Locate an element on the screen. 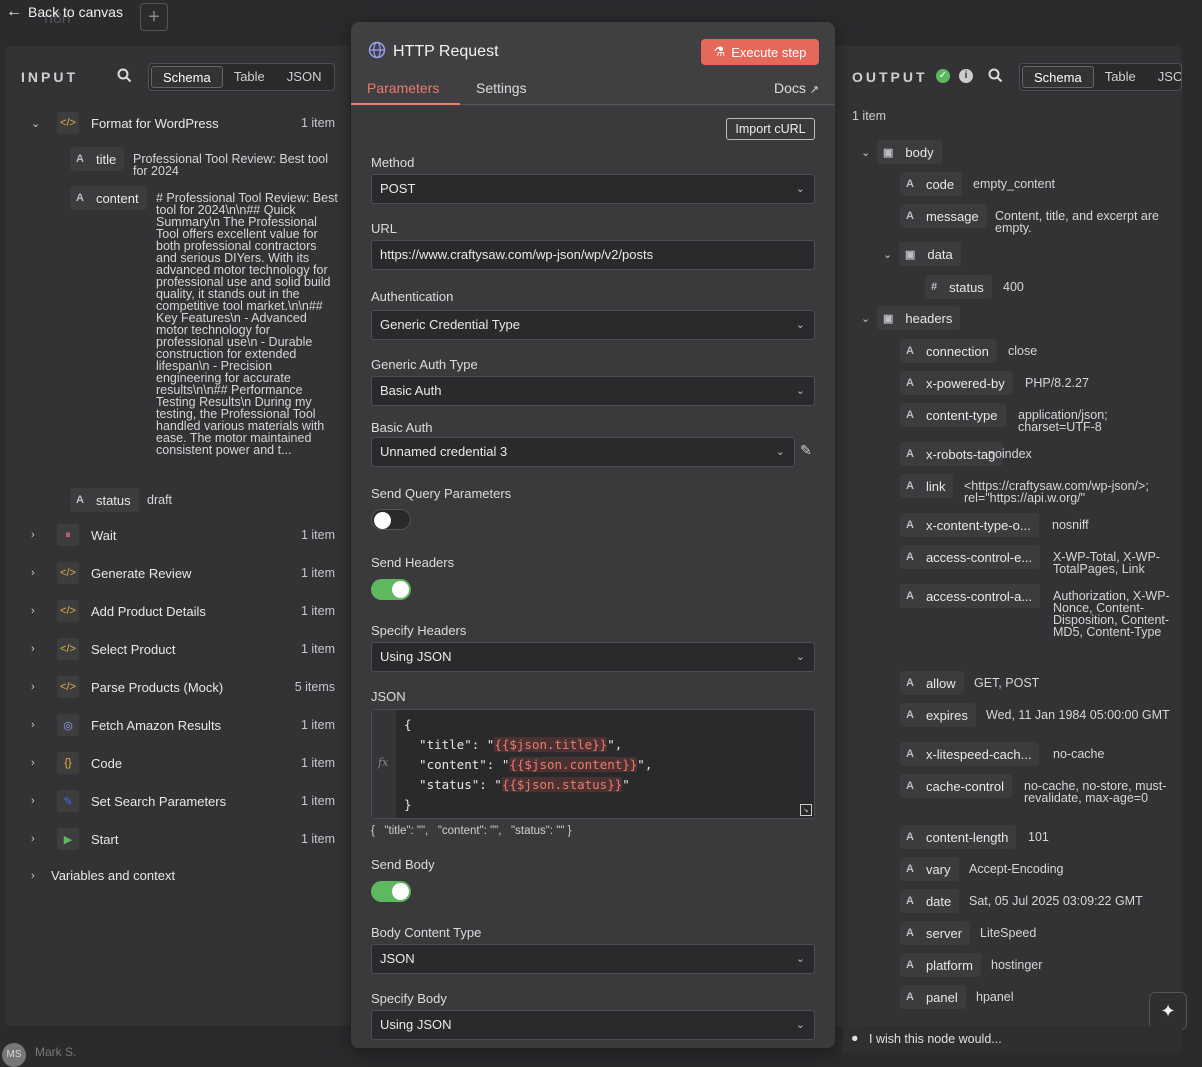  input-node: › </> Parse Products (Mock) is located at coordinates (127, 687).